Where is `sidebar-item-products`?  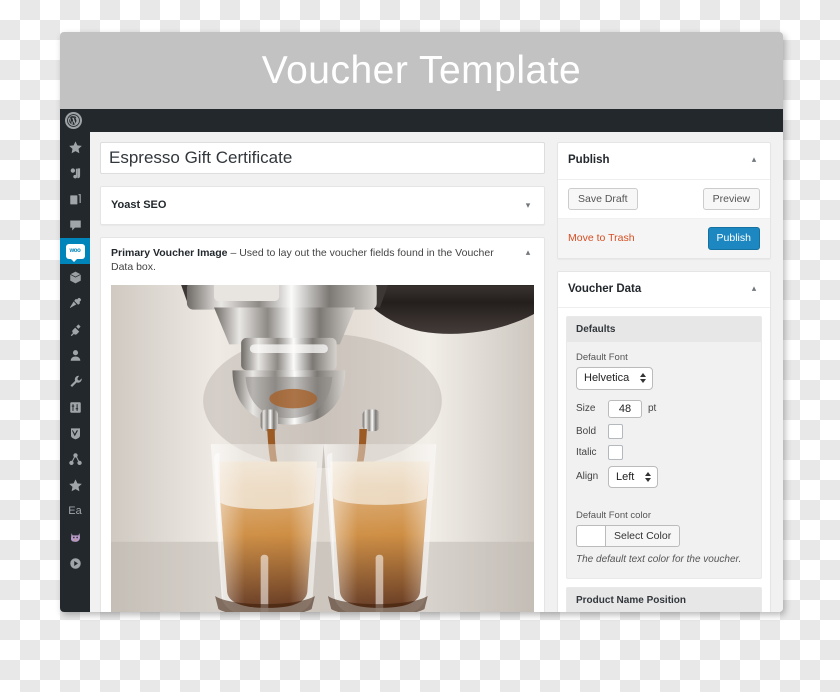 sidebar-item-products is located at coordinates (75, 277).